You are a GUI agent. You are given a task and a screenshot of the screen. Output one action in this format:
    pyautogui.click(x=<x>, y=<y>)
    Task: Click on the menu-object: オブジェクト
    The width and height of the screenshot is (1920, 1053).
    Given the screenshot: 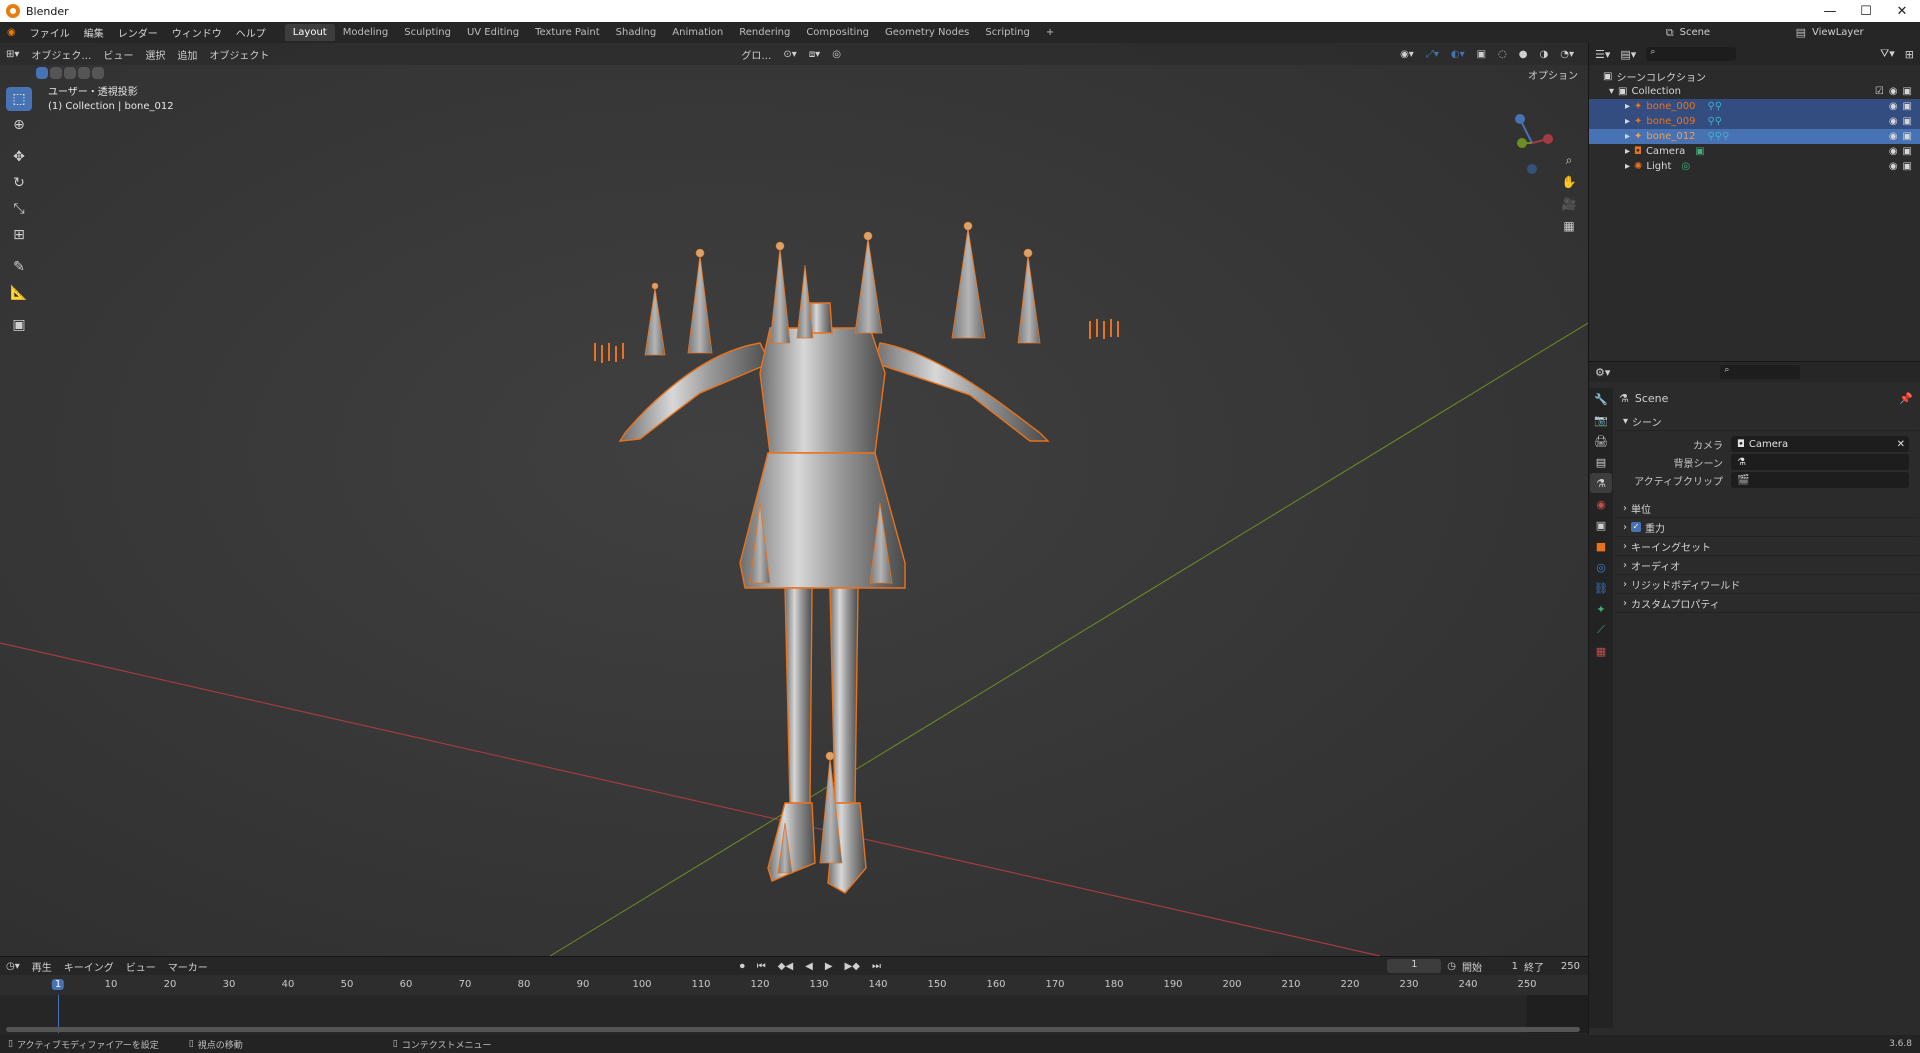 What is the action you would take?
    pyautogui.click(x=239, y=54)
    